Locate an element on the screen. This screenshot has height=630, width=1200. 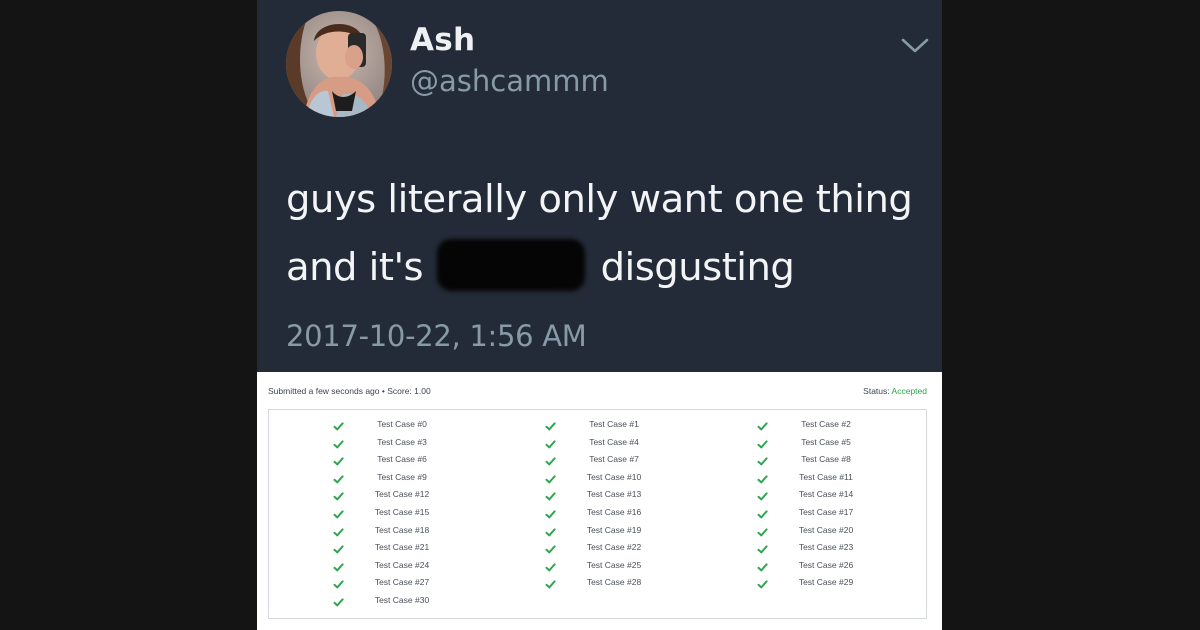
test-case-item: Test Case #27 is located at coordinates (413, 583).